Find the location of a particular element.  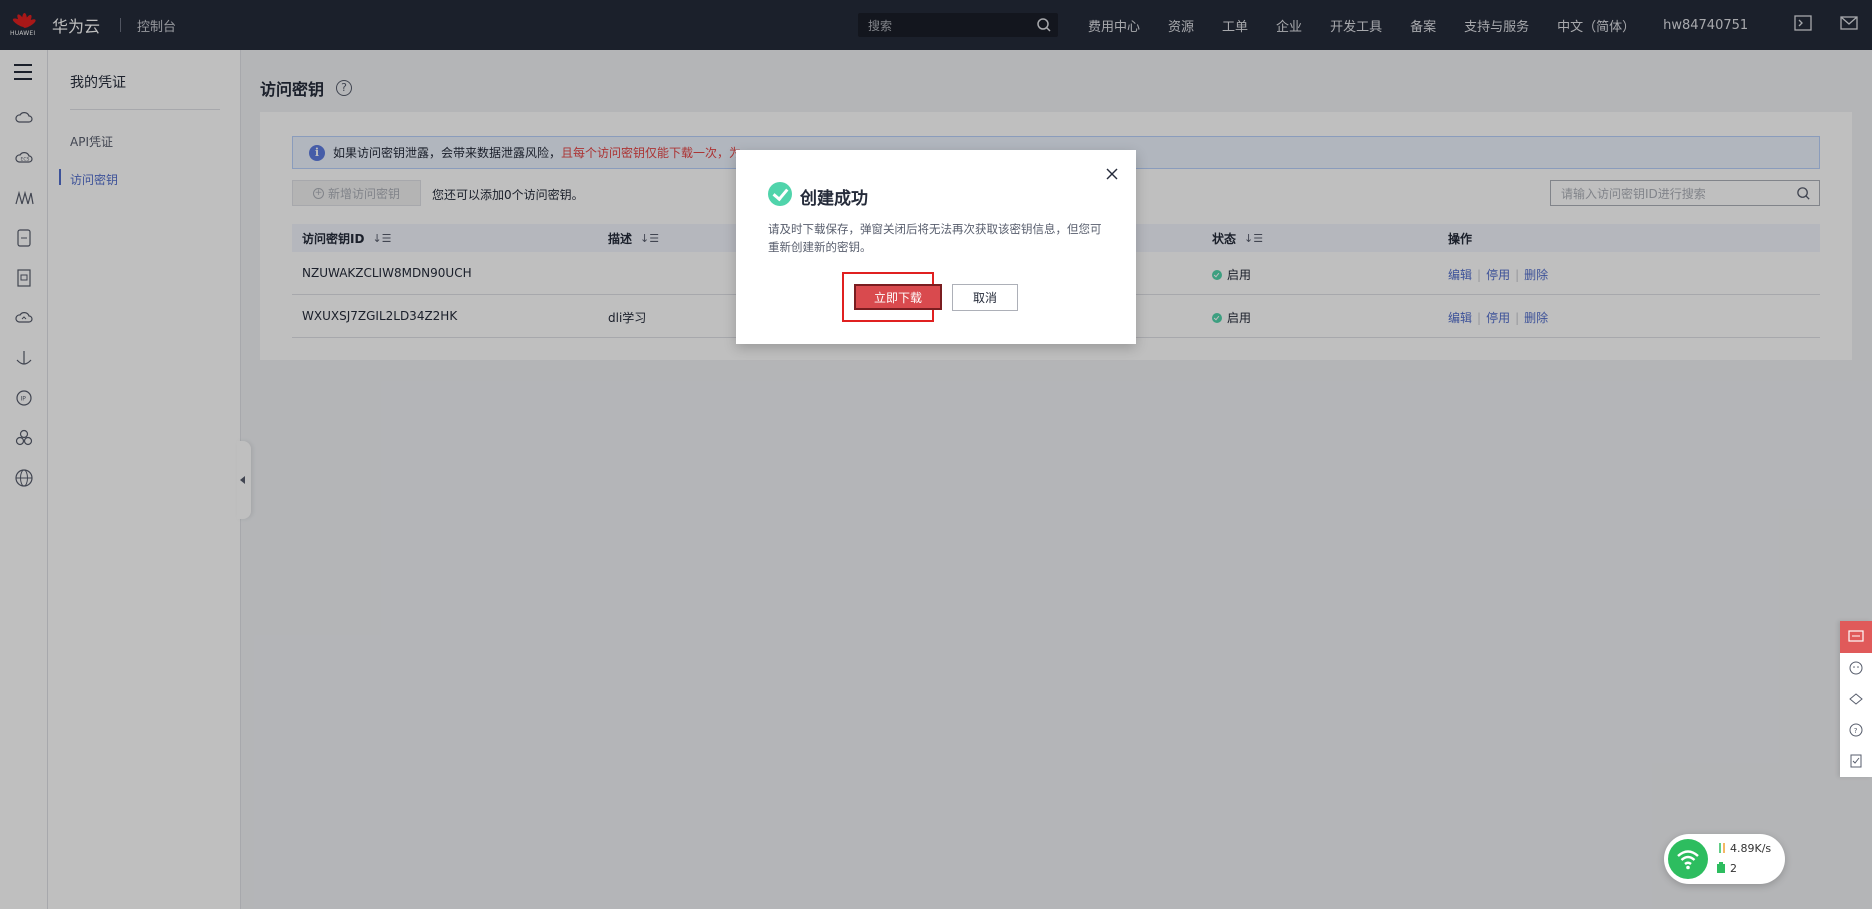

service-button is located at coordinates (1856, 668).